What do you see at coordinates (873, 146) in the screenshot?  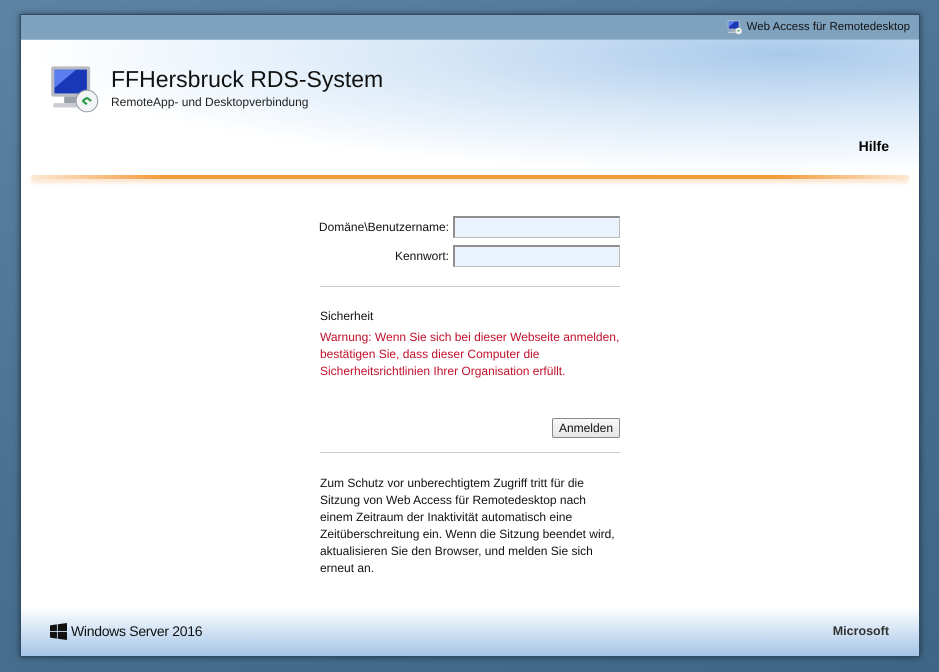 I see `help-link: Hilfe` at bounding box center [873, 146].